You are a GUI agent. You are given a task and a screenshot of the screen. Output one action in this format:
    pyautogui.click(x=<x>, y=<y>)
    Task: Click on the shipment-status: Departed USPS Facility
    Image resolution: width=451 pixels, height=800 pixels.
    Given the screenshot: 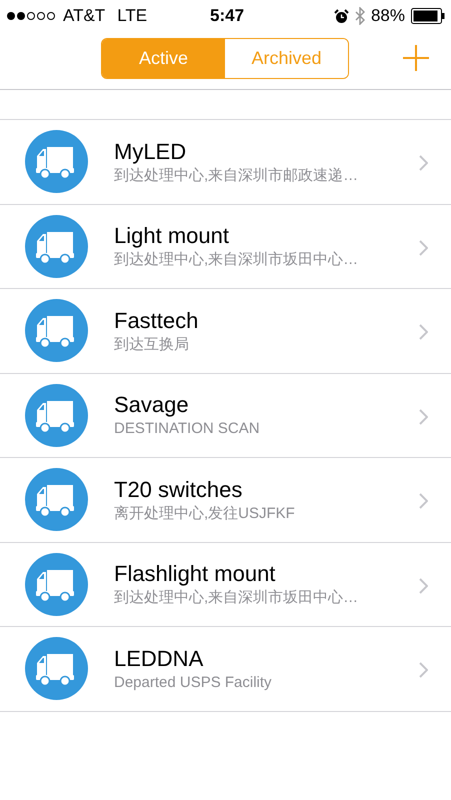 What is the action you would take?
    pyautogui.click(x=193, y=682)
    